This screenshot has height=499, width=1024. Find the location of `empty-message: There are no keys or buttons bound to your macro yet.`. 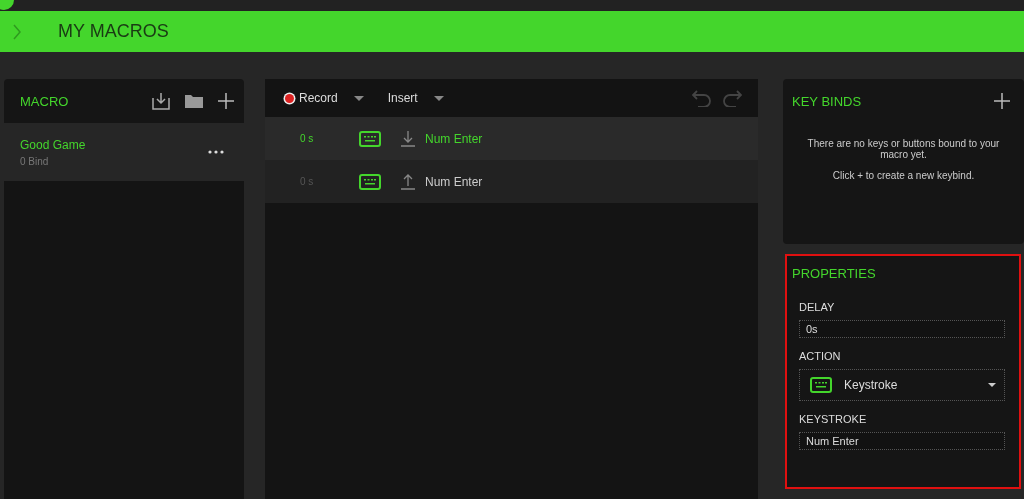

empty-message: There are no keys or buttons bound to your macro yet. is located at coordinates (903, 149).